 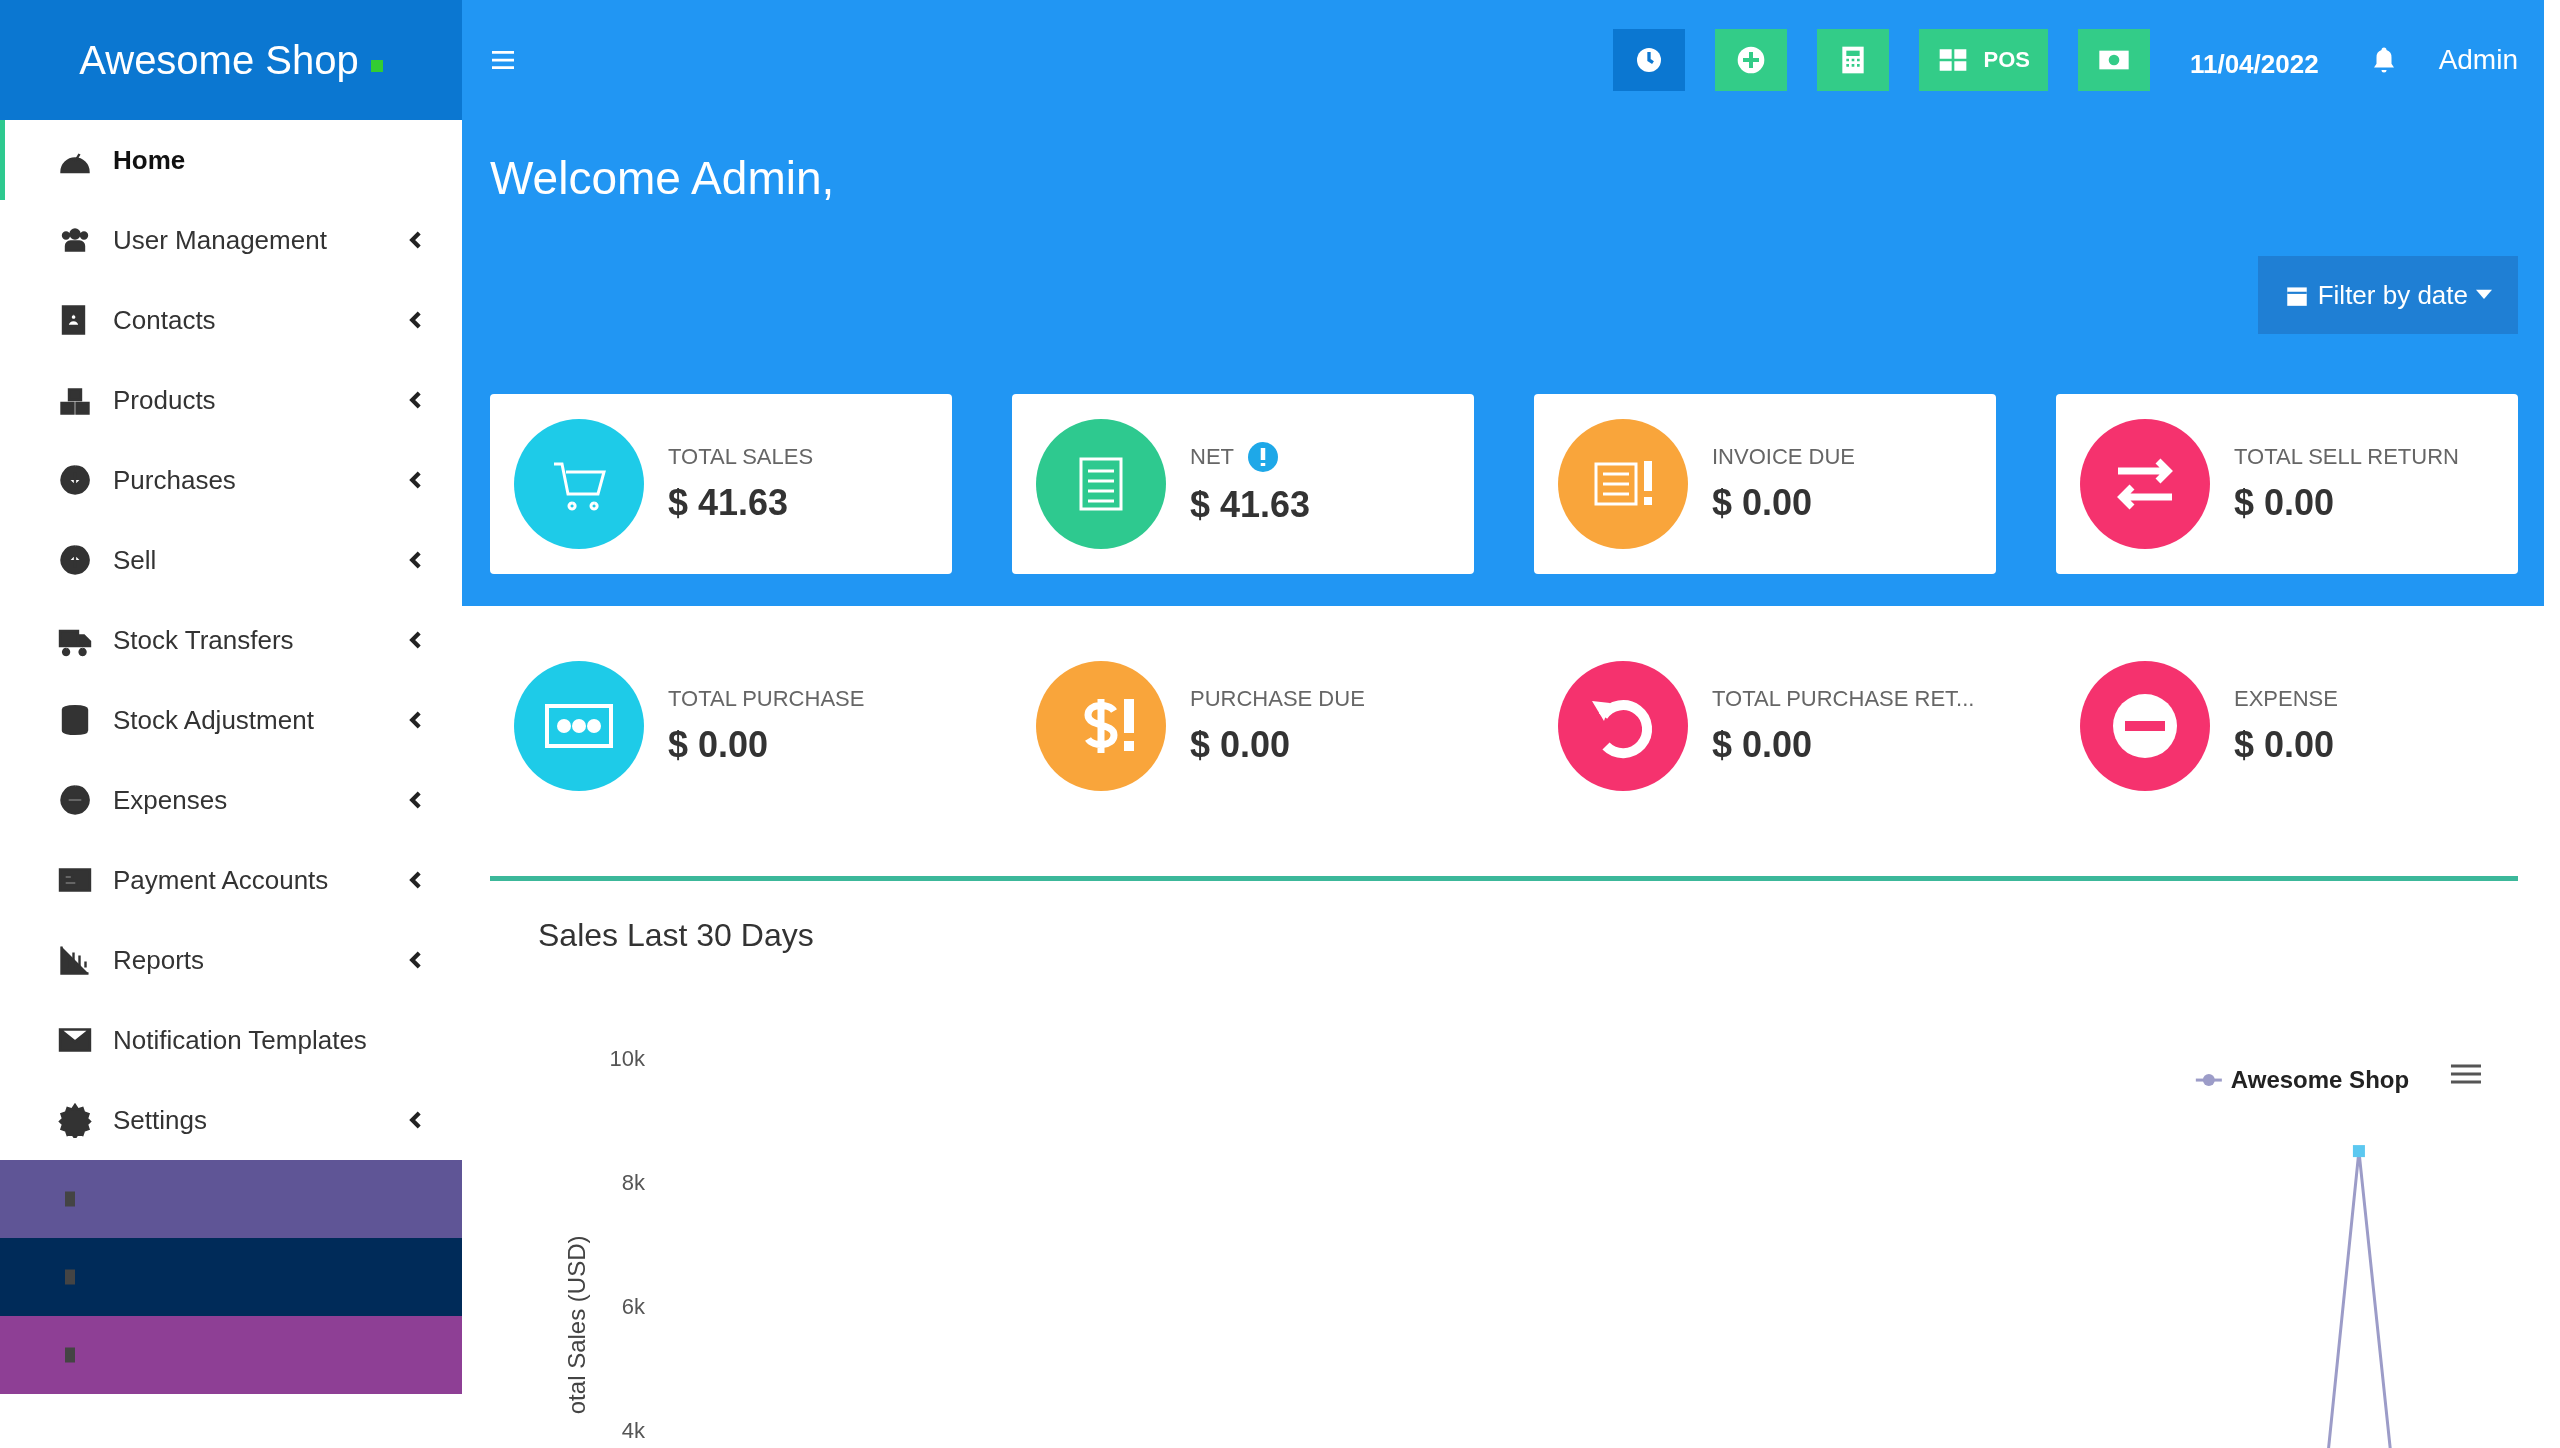 I want to click on panel-title: Sales Last 30 Days, so click(x=676, y=935).